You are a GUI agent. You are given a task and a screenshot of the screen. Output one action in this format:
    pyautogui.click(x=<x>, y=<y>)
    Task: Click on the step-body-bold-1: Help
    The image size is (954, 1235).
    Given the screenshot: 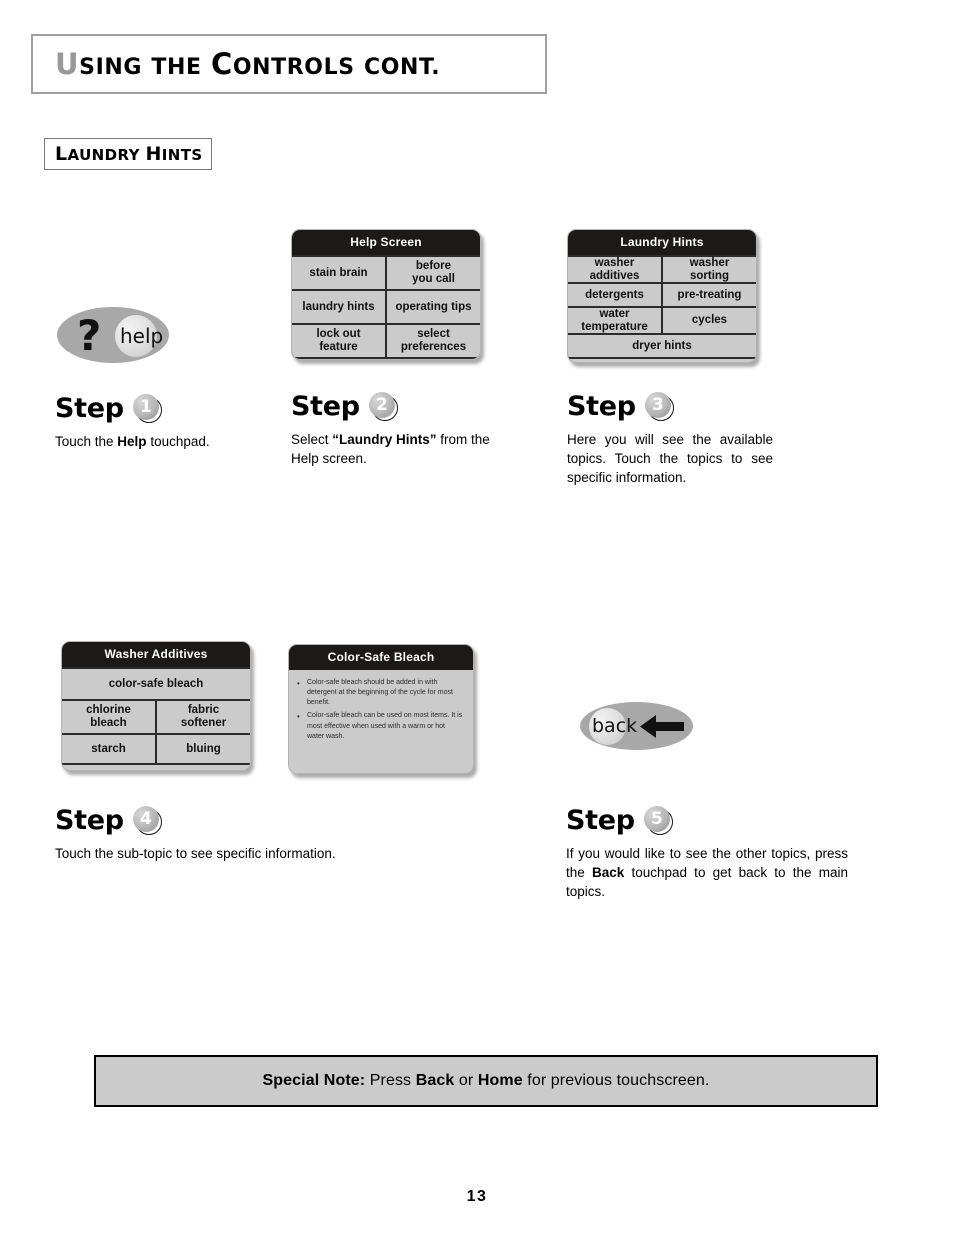 What is the action you would take?
    pyautogui.click(x=132, y=441)
    